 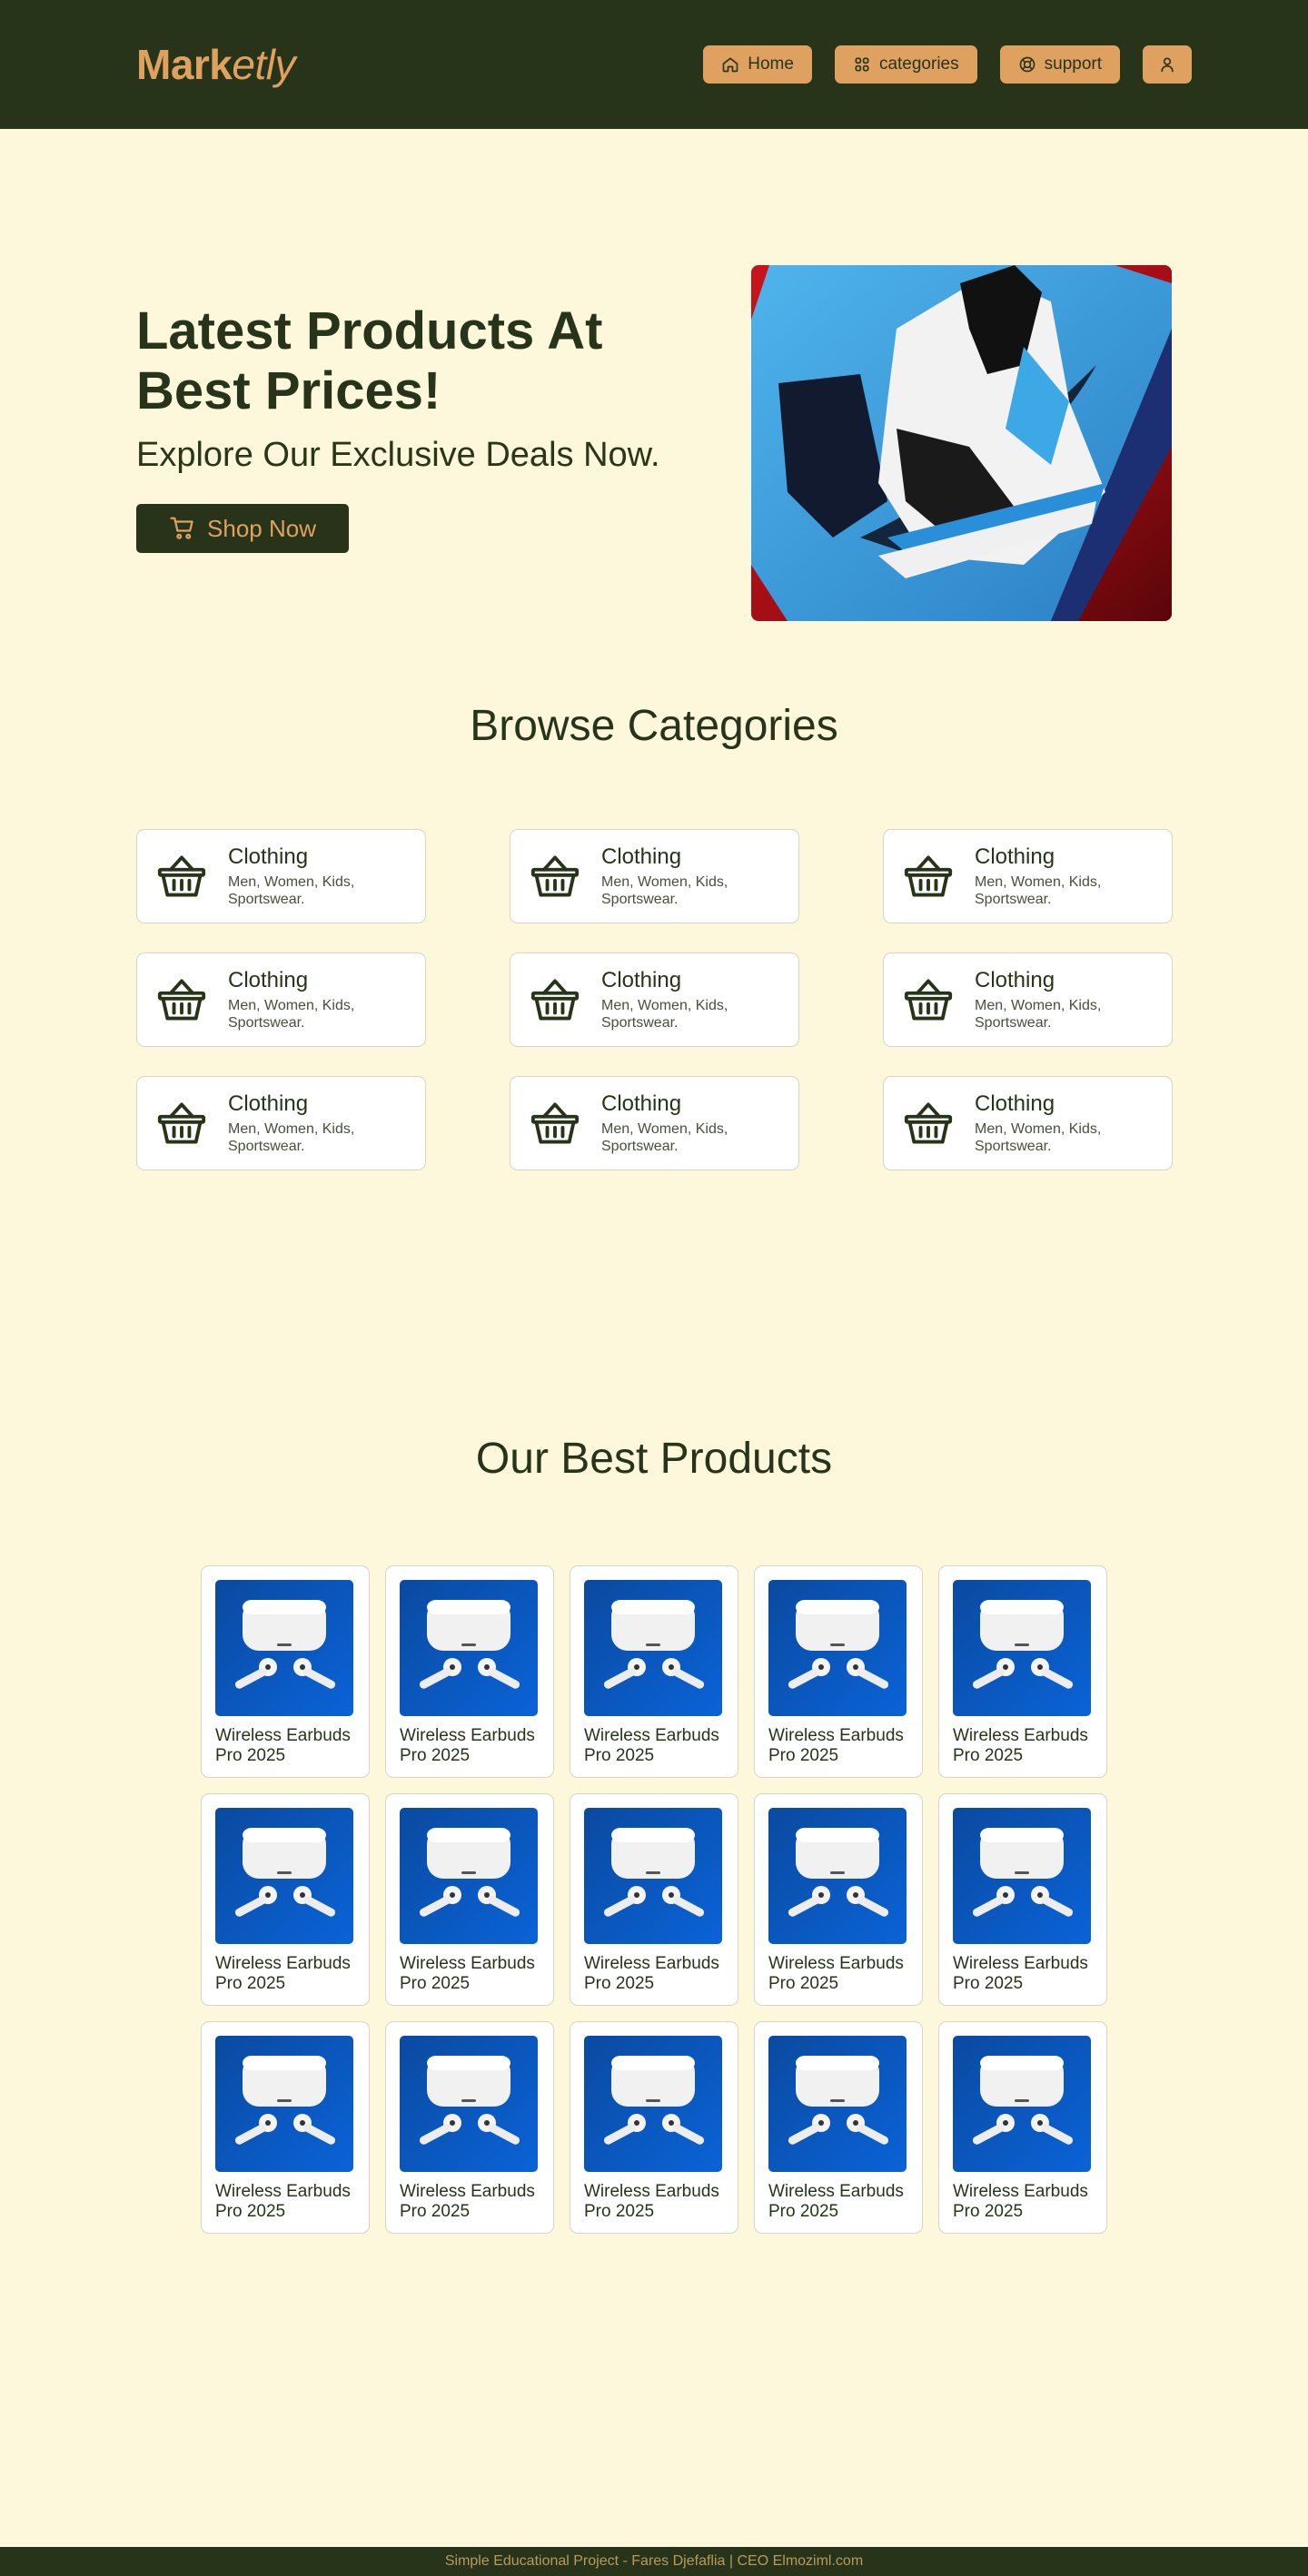 I want to click on site-logo: Marketly, so click(x=215, y=64).